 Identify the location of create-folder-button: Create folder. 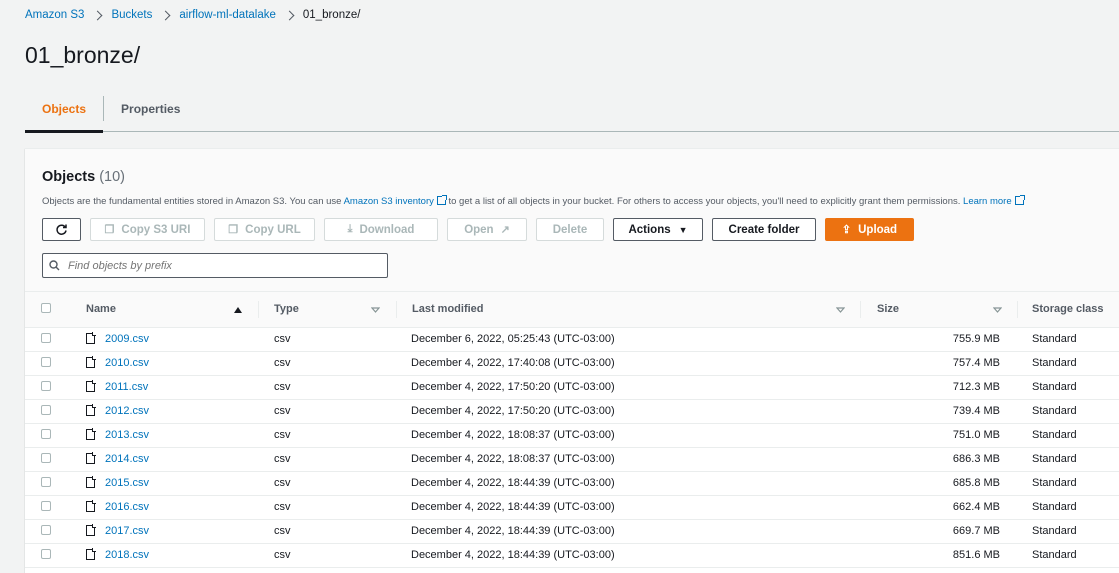
(764, 229).